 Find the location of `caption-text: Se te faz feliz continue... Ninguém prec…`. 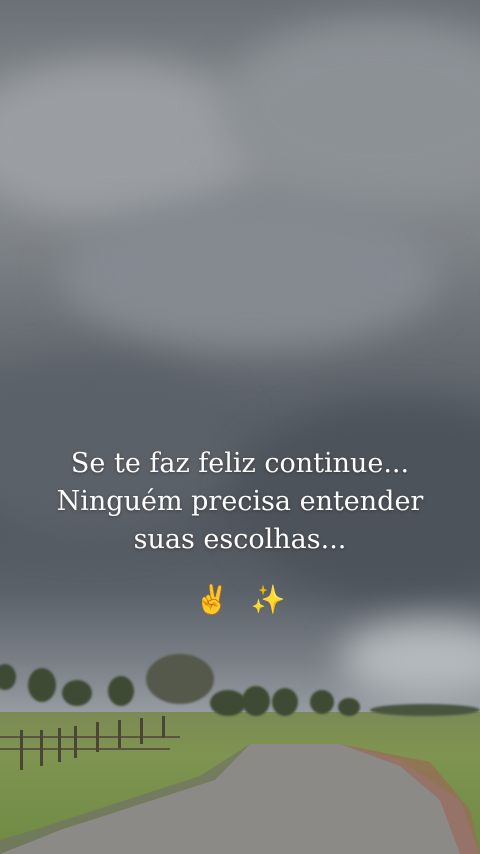

caption-text: Se te faz feliz continue... Ninguém prec… is located at coordinates (240, 502).